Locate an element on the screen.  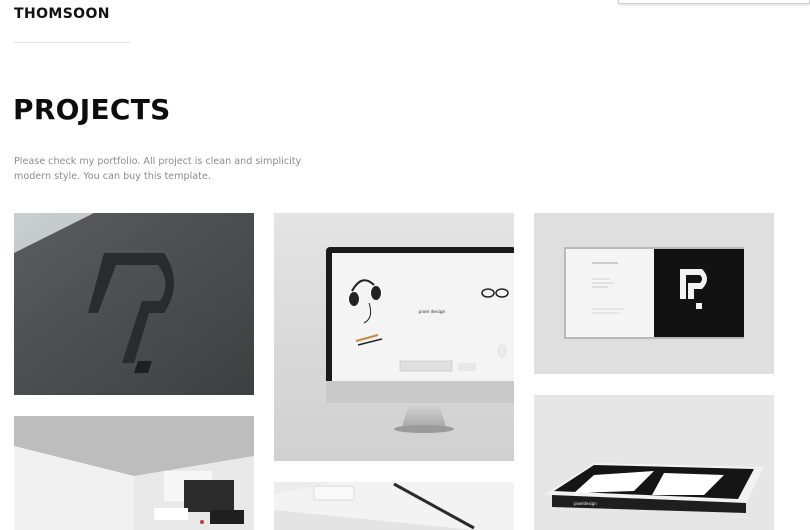
closed-book-image: pixeldesign is located at coordinates (654, 462).